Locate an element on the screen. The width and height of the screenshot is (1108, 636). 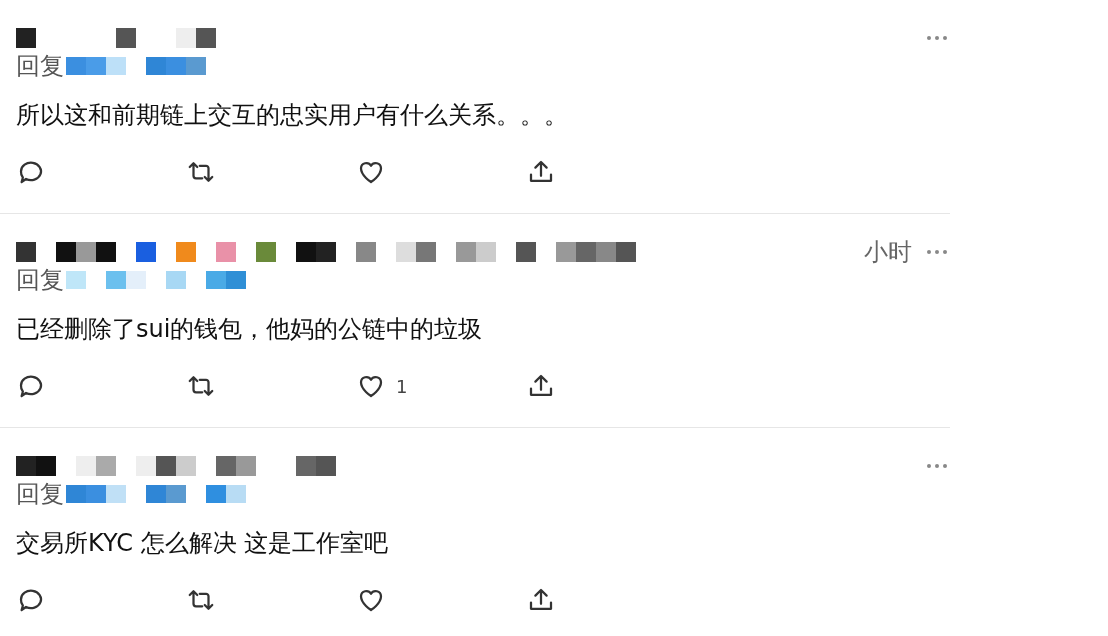
reply-text: 交易所KYC 怎么解决 这是工作室吧 is located at coordinates (203, 543).